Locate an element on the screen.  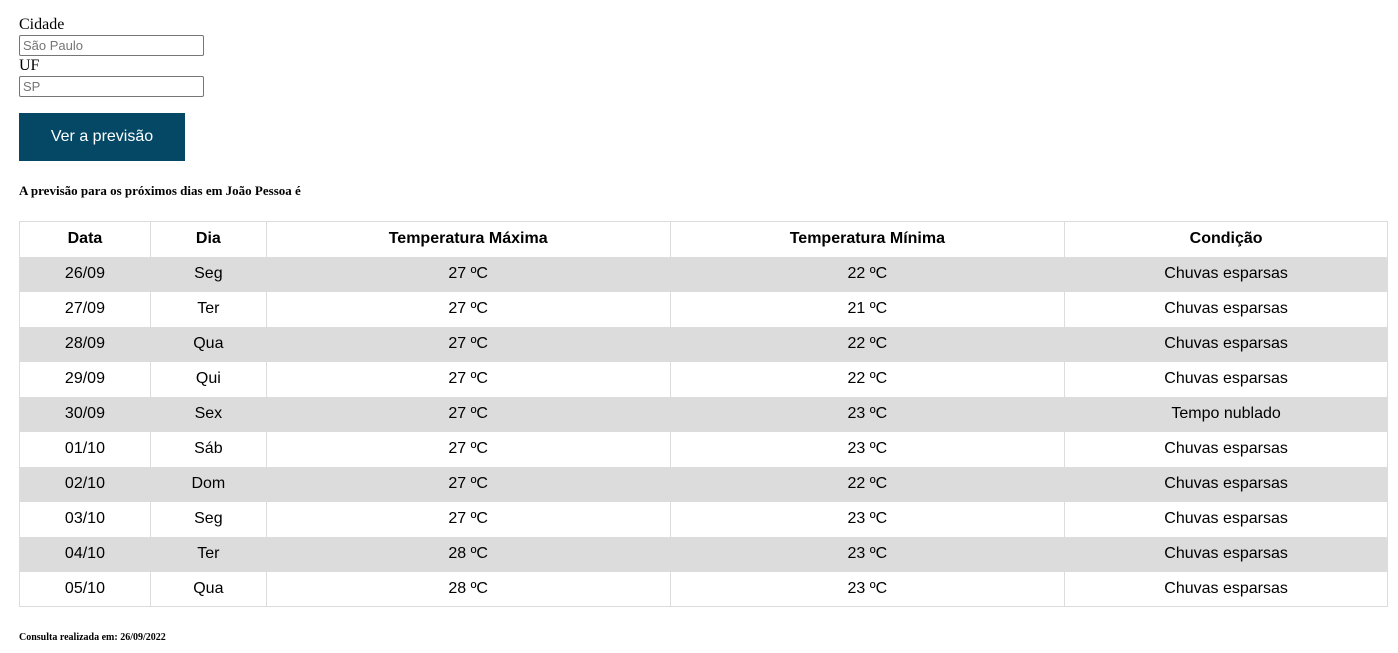
table-row: 05/10 Qua 28 ºC 23 ºC Chuvas esparsas is located at coordinates (703, 589).